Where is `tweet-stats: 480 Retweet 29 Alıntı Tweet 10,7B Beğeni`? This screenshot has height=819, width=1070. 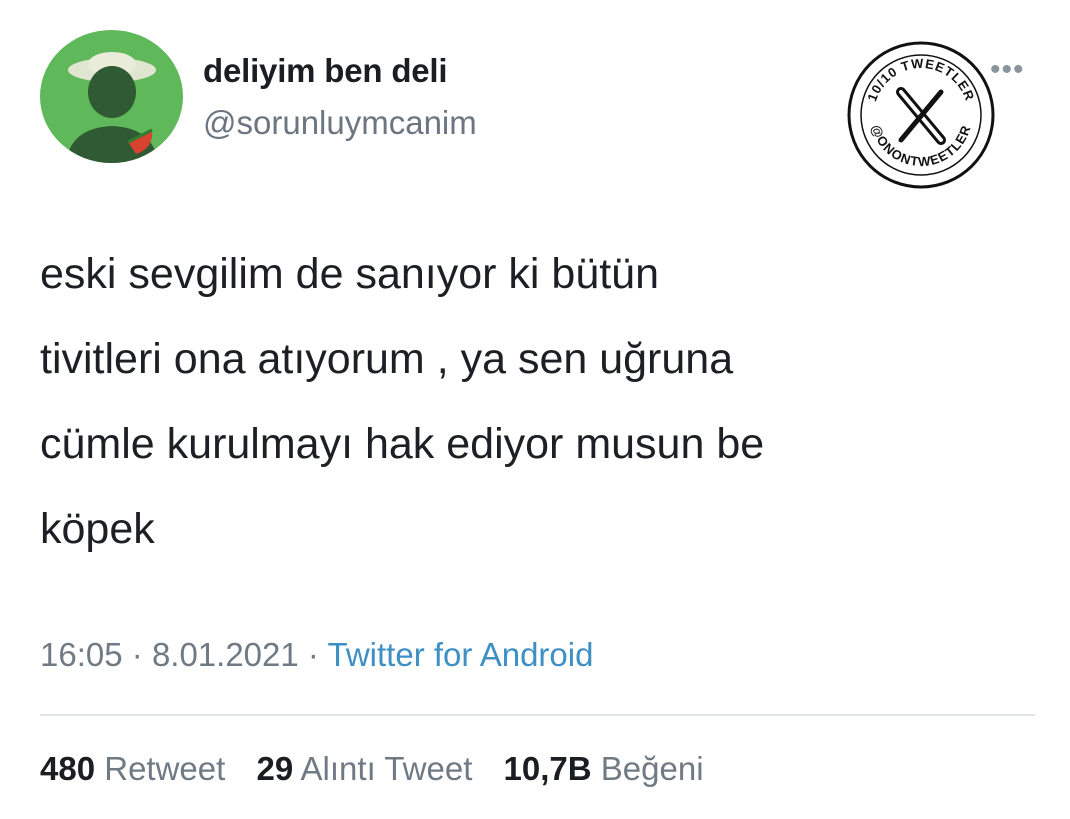
tweet-stats: 480 Retweet 29 Alıntı Tweet 10,7B Beğeni is located at coordinates (383, 769).